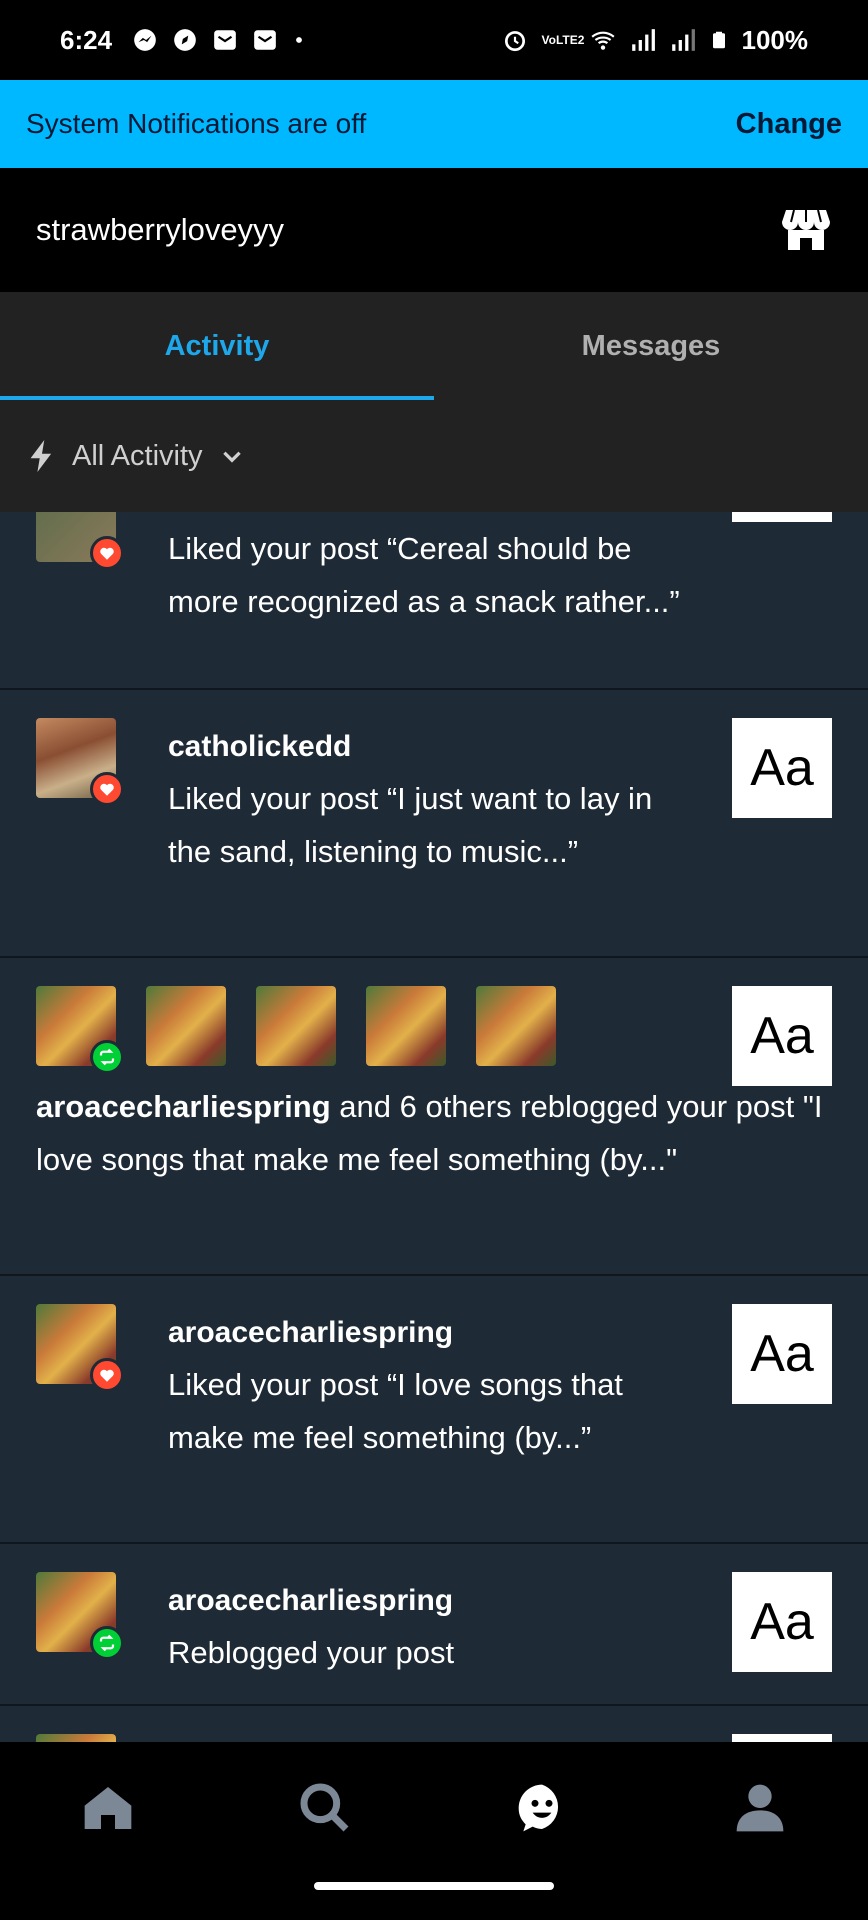 This screenshot has width=868, height=1920. What do you see at coordinates (514, 41) in the screenshot?
I see `alarm-icon` at bounding box center [514, 41].